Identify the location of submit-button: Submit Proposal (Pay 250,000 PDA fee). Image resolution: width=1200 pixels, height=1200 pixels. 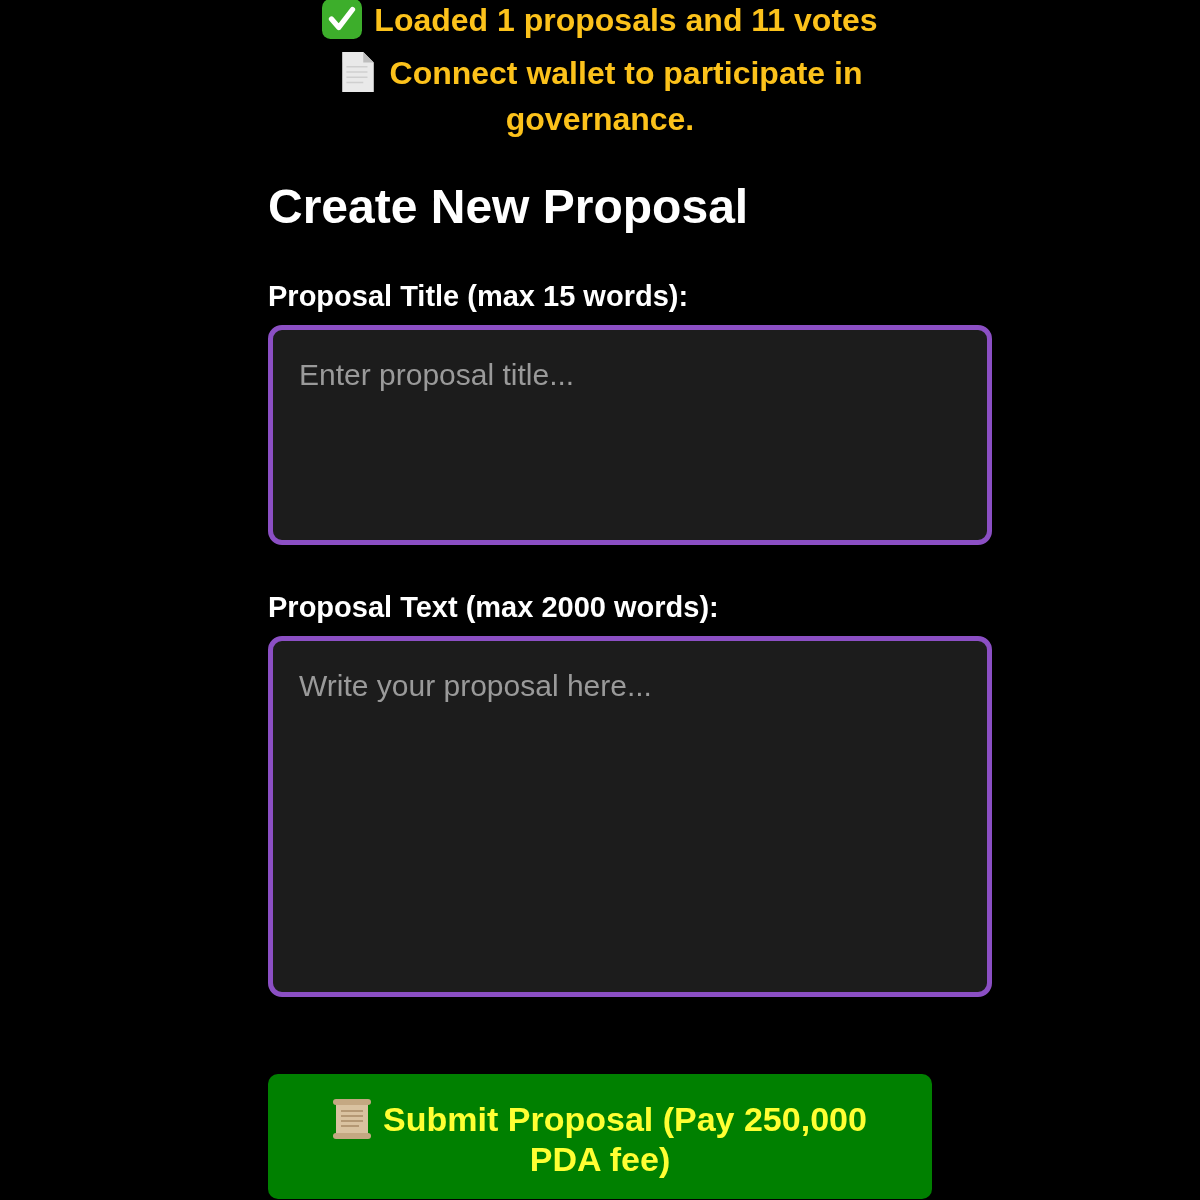
(600, 1136).